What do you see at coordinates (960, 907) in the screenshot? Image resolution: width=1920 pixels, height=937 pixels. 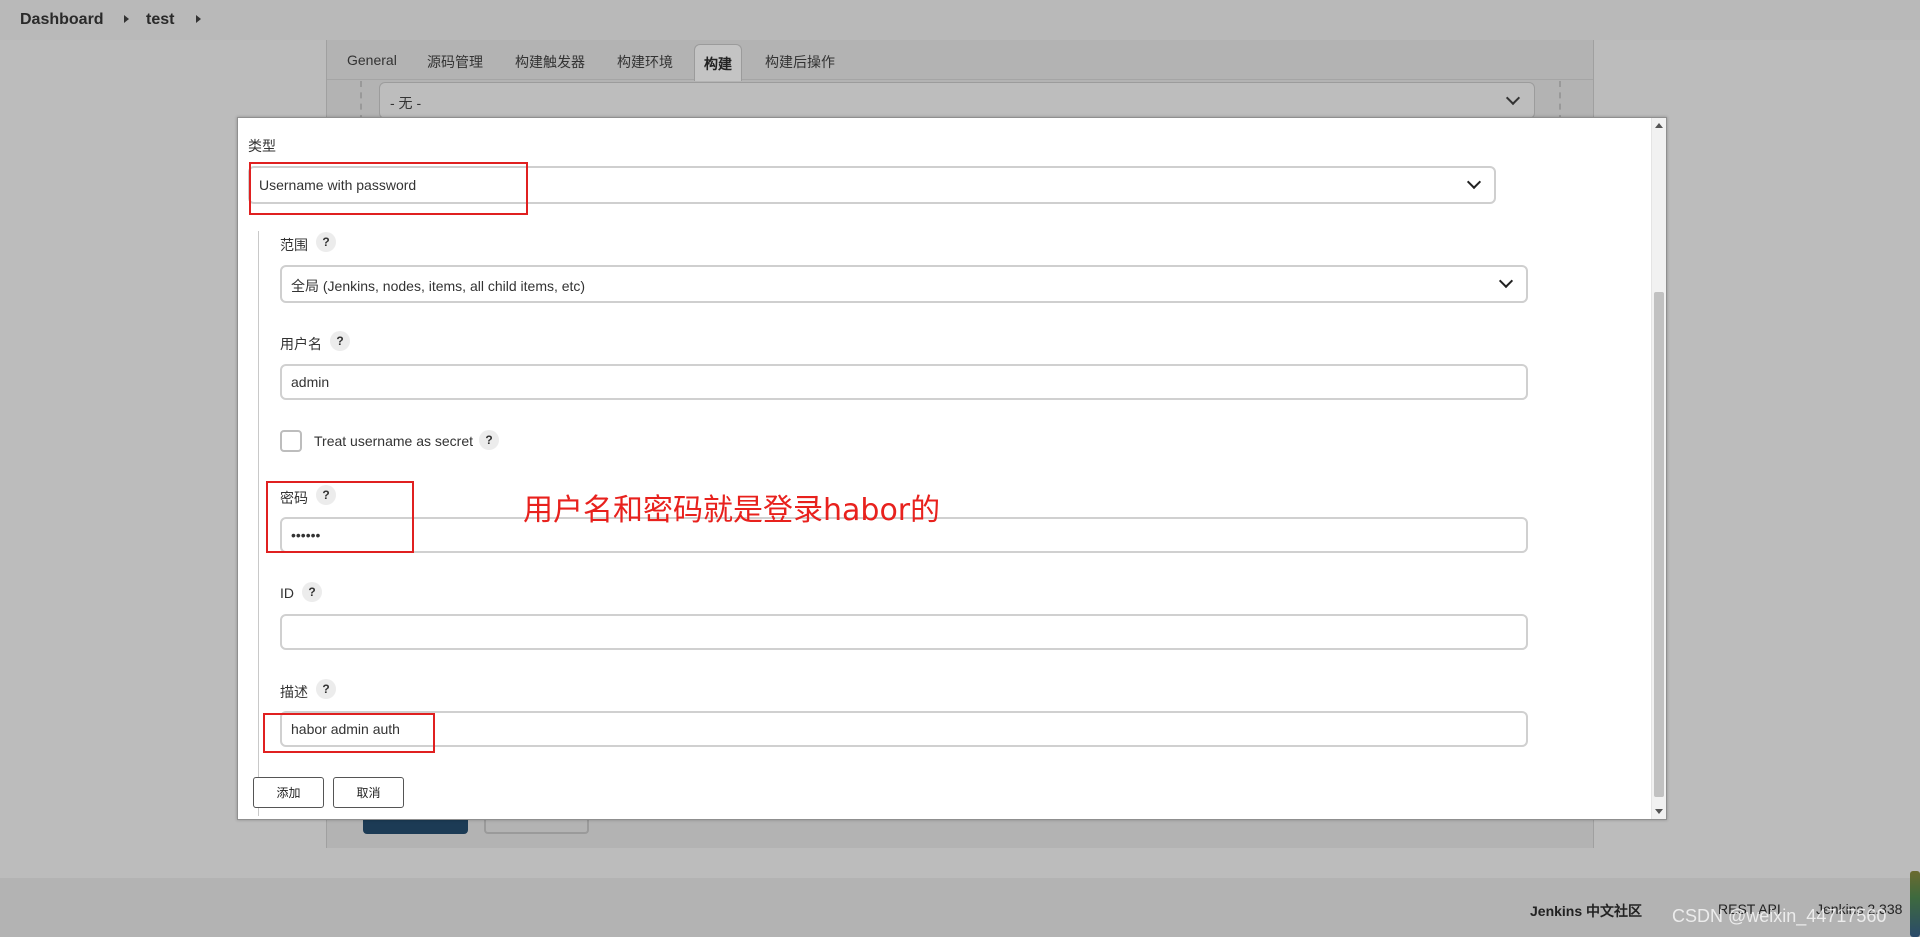 I see `footer: Jenkins 中文社区 REST API Jenkins 2.338` at bounding box center [960, 907].